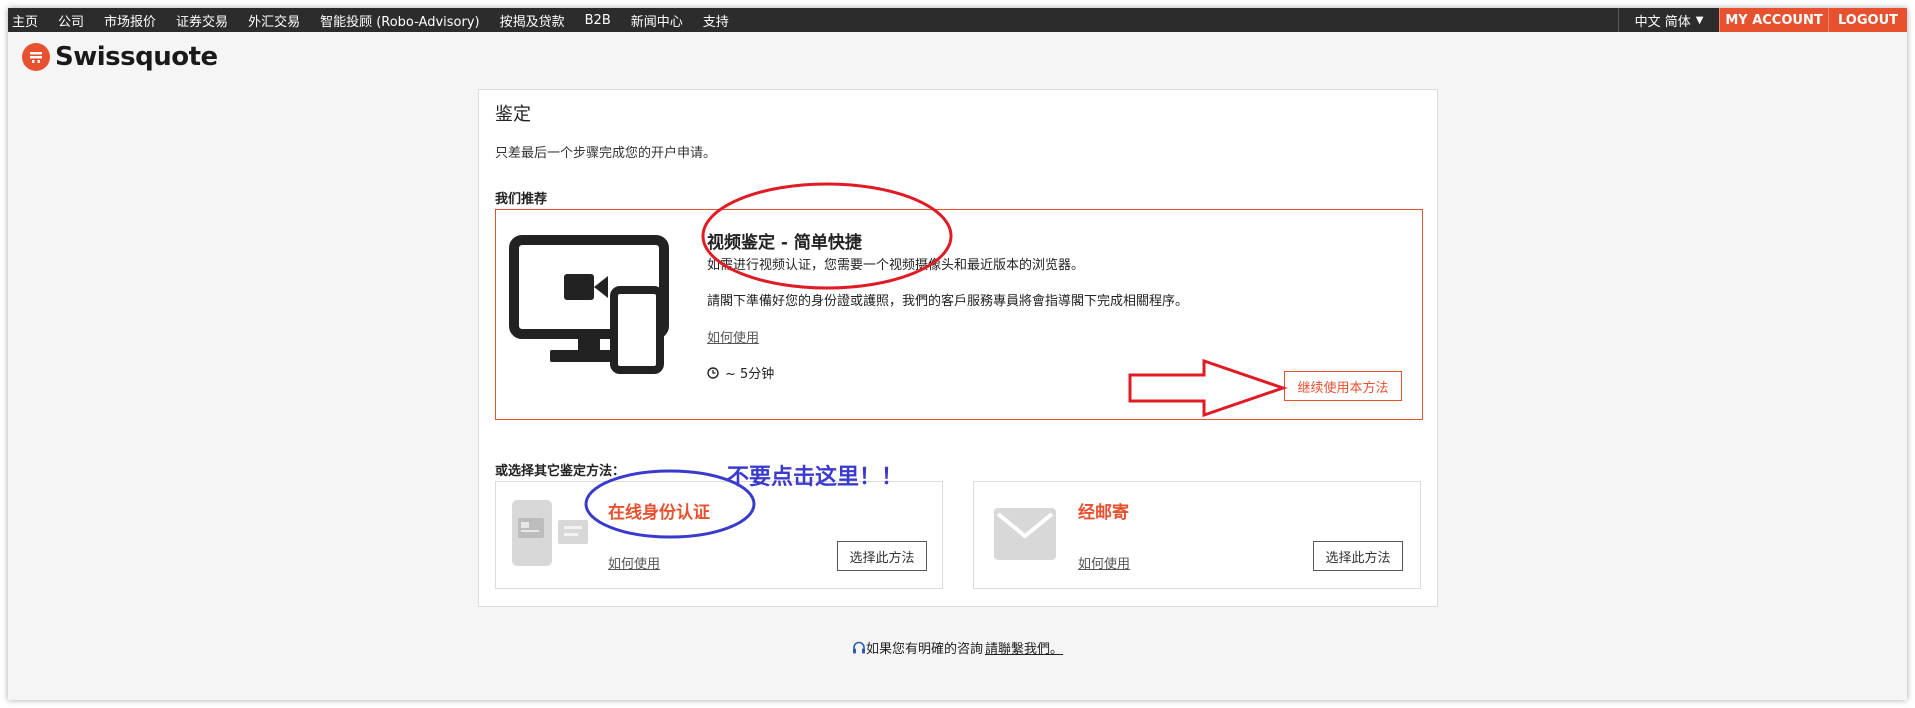 Image resolution: width=1915 pixels, height=708 pixels. I want to click on postal-howto-link: 如何使用, so click(1104, 562).